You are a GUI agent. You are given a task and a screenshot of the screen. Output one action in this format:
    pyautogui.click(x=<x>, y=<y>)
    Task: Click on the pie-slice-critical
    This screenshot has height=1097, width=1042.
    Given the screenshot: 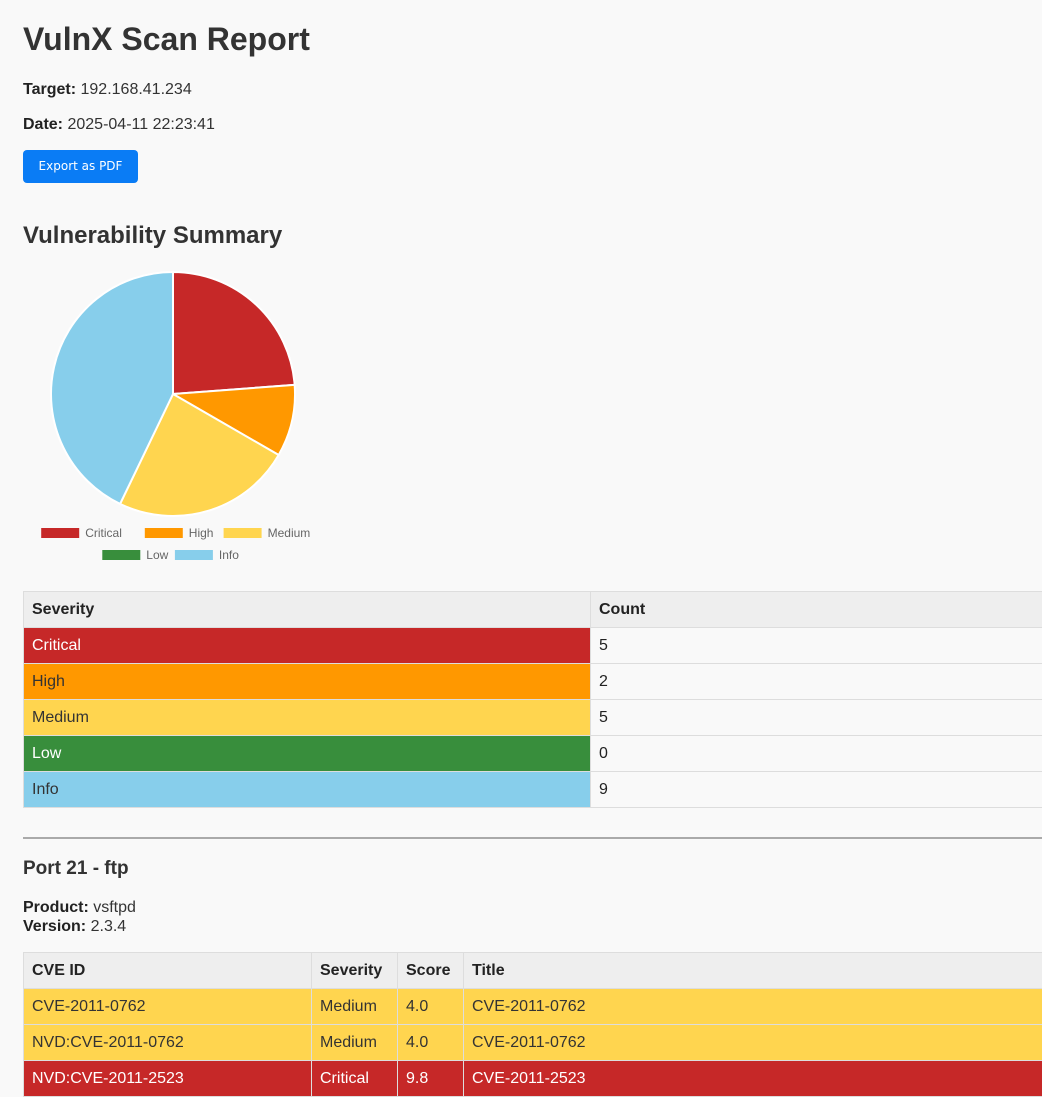 What is the action you would take?
    pyautogui.click(x=234, y=333)
    